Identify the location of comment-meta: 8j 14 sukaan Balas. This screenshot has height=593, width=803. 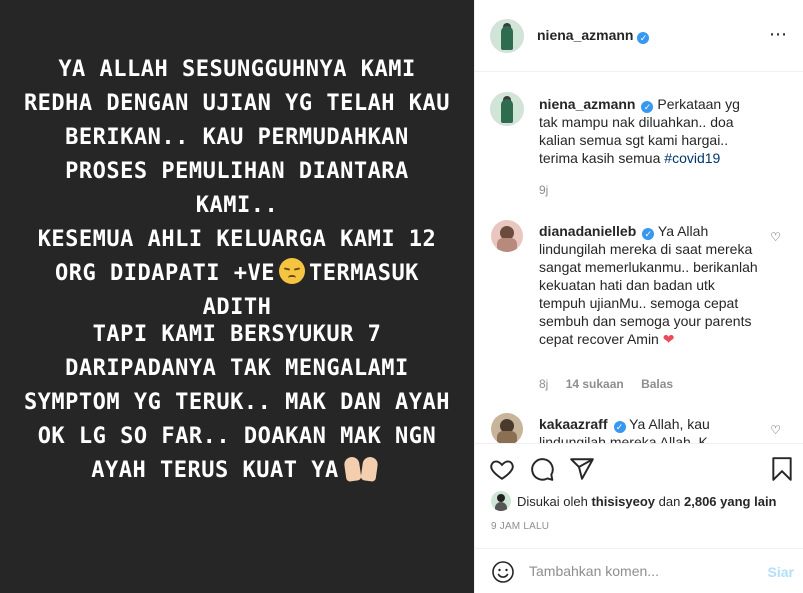
(613, 384).